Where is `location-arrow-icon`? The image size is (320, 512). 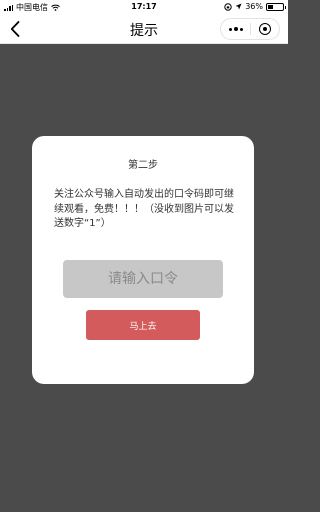 location-arrow-icon is located at coordinates (238, 6).